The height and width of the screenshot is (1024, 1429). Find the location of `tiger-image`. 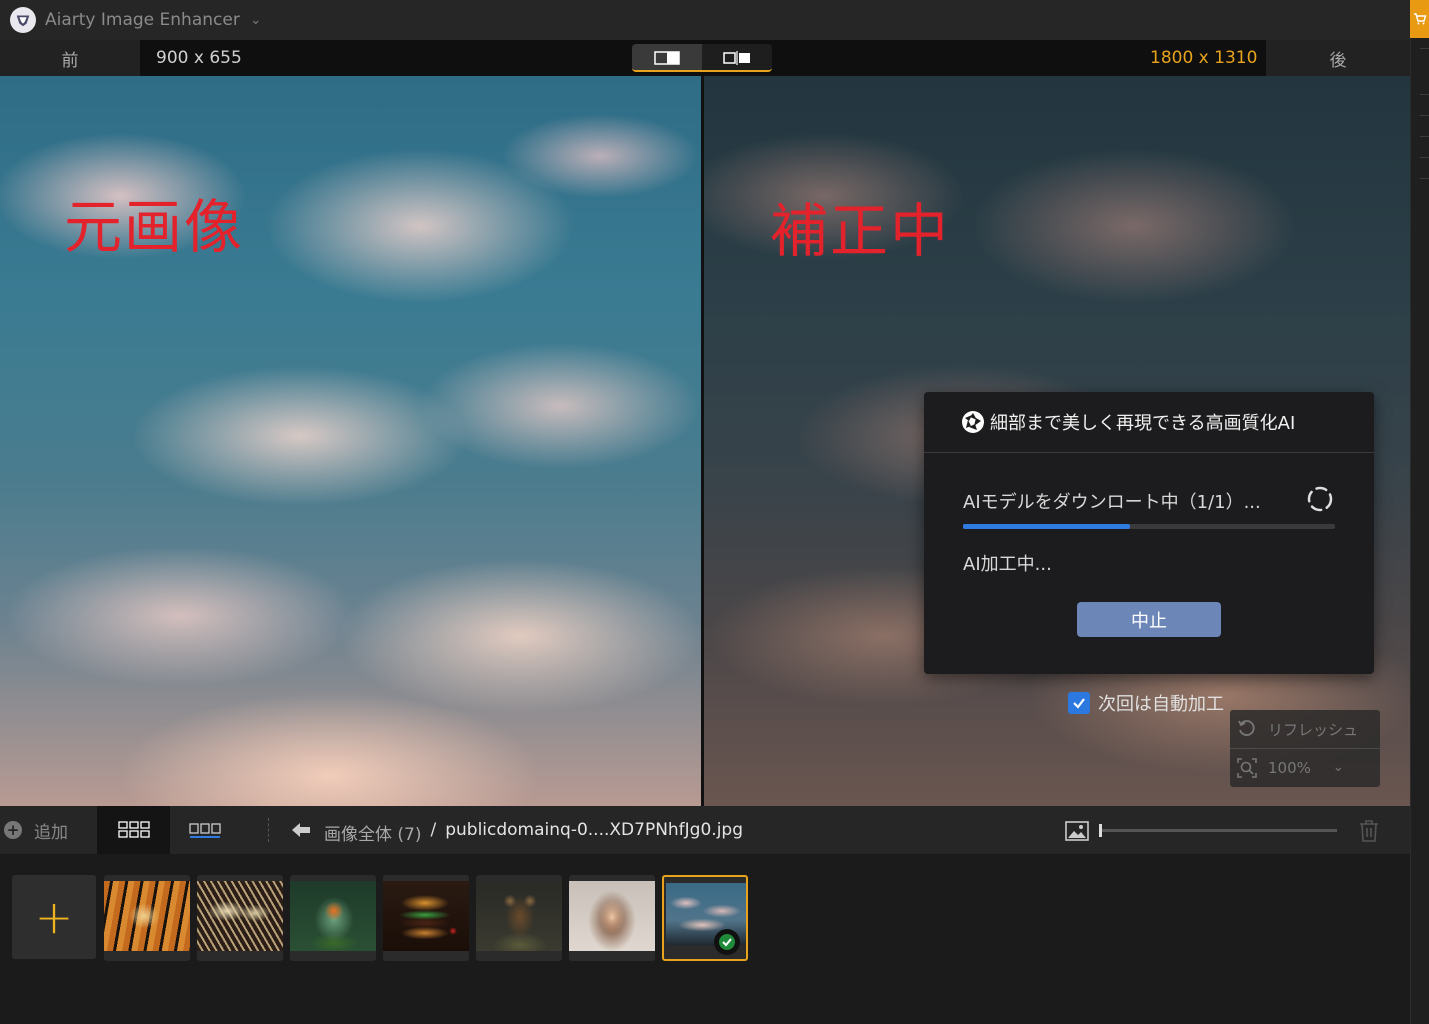

tiger-image is located at coordinates (147, 916).